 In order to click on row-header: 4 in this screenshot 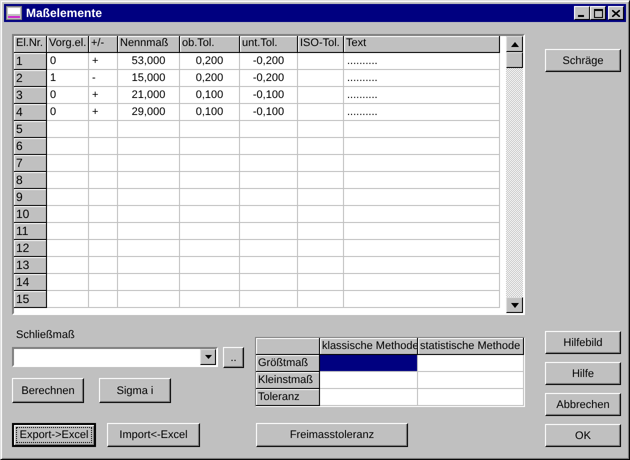, I will do `click(30, 112)`.